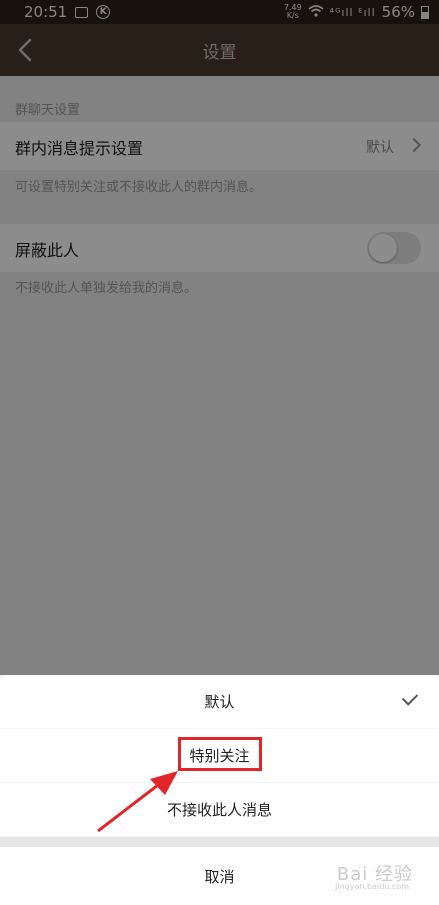 This screenshot has height=905, width=439. What do you see at coordinates (219, 842) in the screenshot?
I see `sheet-divider` at bounding box center [219, 842].